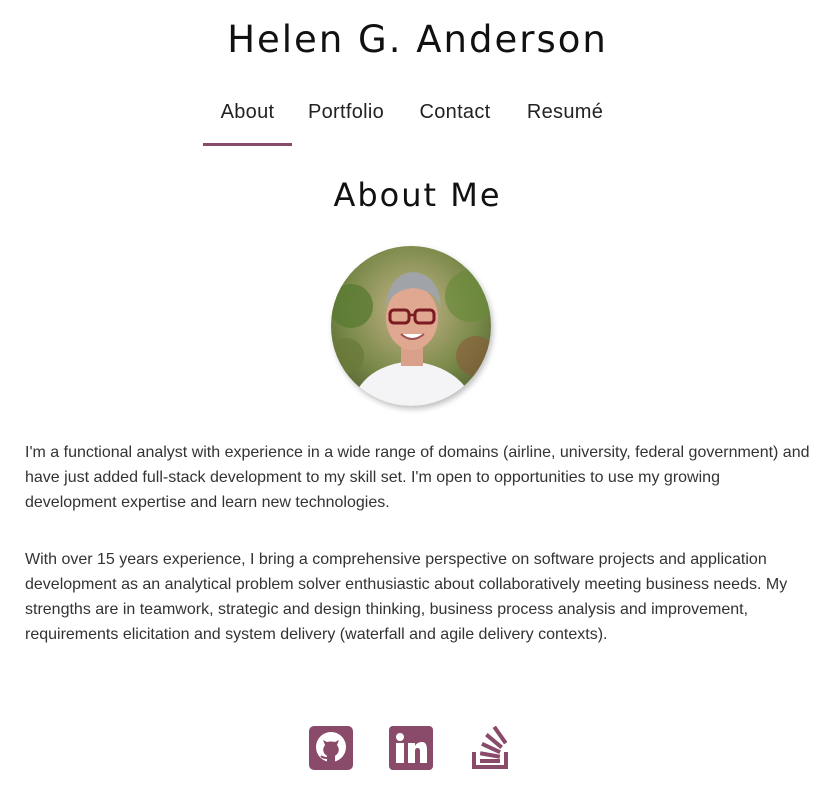 This screenshot has height=790, width=835. Describe the element at coordinates (346, 112) in the screenshot. I see `nav-item-label: Portfolio` at that location.